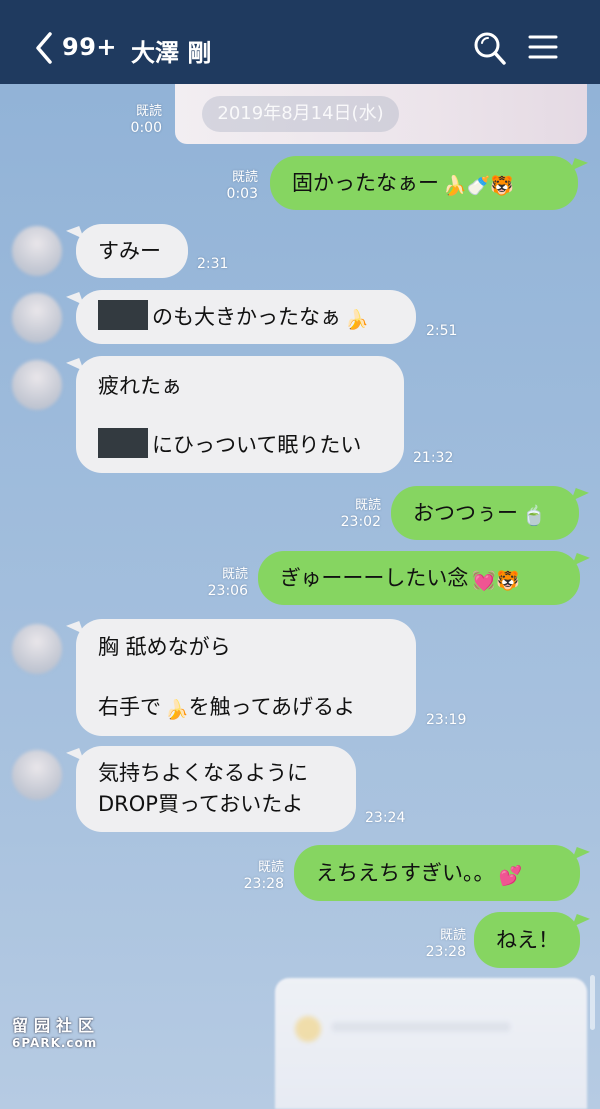 The width and height of the screenshot is (600, 1109). What do you see at coordinates (129, 707) in the screenshot?
I see `message-text: 右手で` at bounding box center [129, 707].